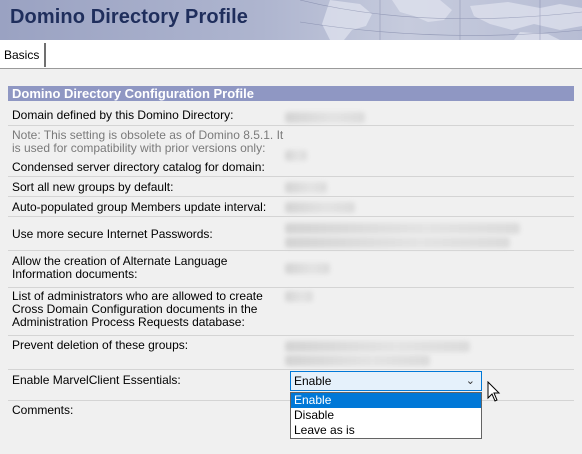  I want to click on field-value-update-interval, so click(320, 207).